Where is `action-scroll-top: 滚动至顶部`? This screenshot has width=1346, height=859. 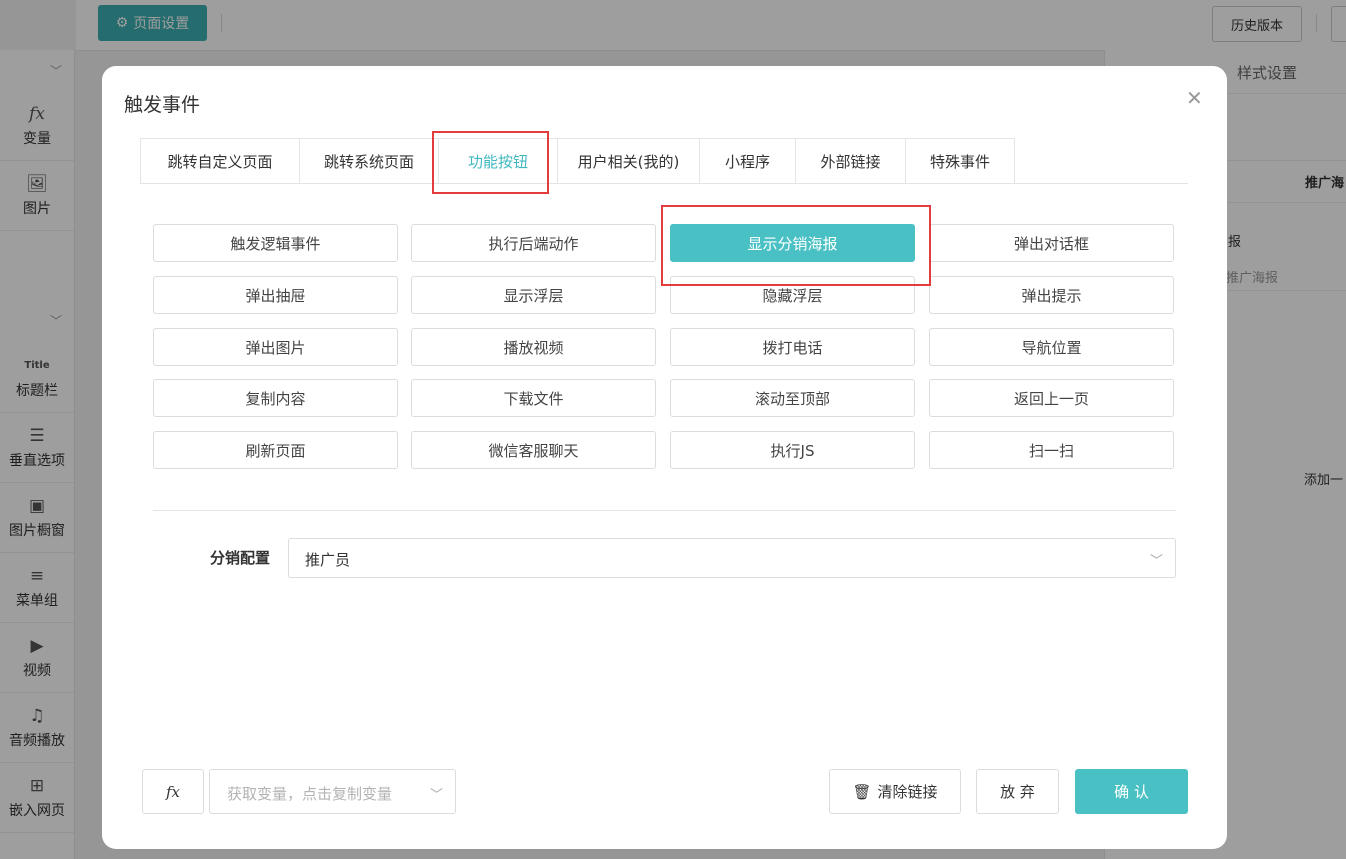
action-scroll-top: 滚动至顶部 is located at coordinates (792, 398).